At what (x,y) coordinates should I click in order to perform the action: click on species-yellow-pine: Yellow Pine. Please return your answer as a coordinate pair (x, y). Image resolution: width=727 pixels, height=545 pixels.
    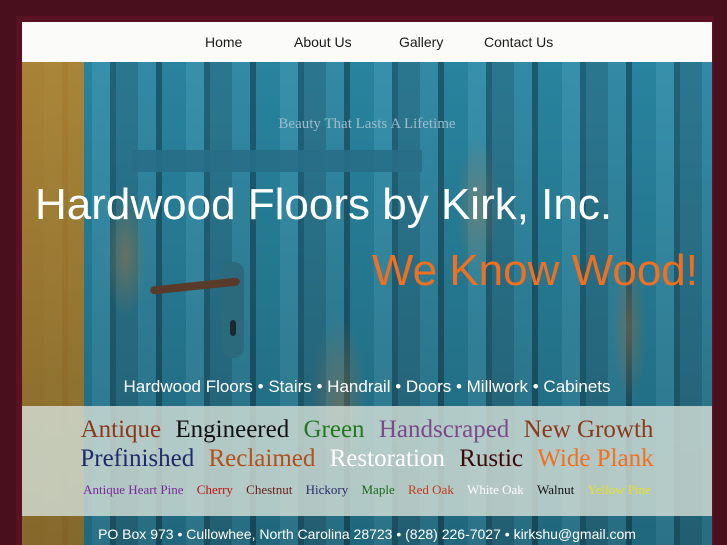
    Looking at the image, I should click on (619, 489).